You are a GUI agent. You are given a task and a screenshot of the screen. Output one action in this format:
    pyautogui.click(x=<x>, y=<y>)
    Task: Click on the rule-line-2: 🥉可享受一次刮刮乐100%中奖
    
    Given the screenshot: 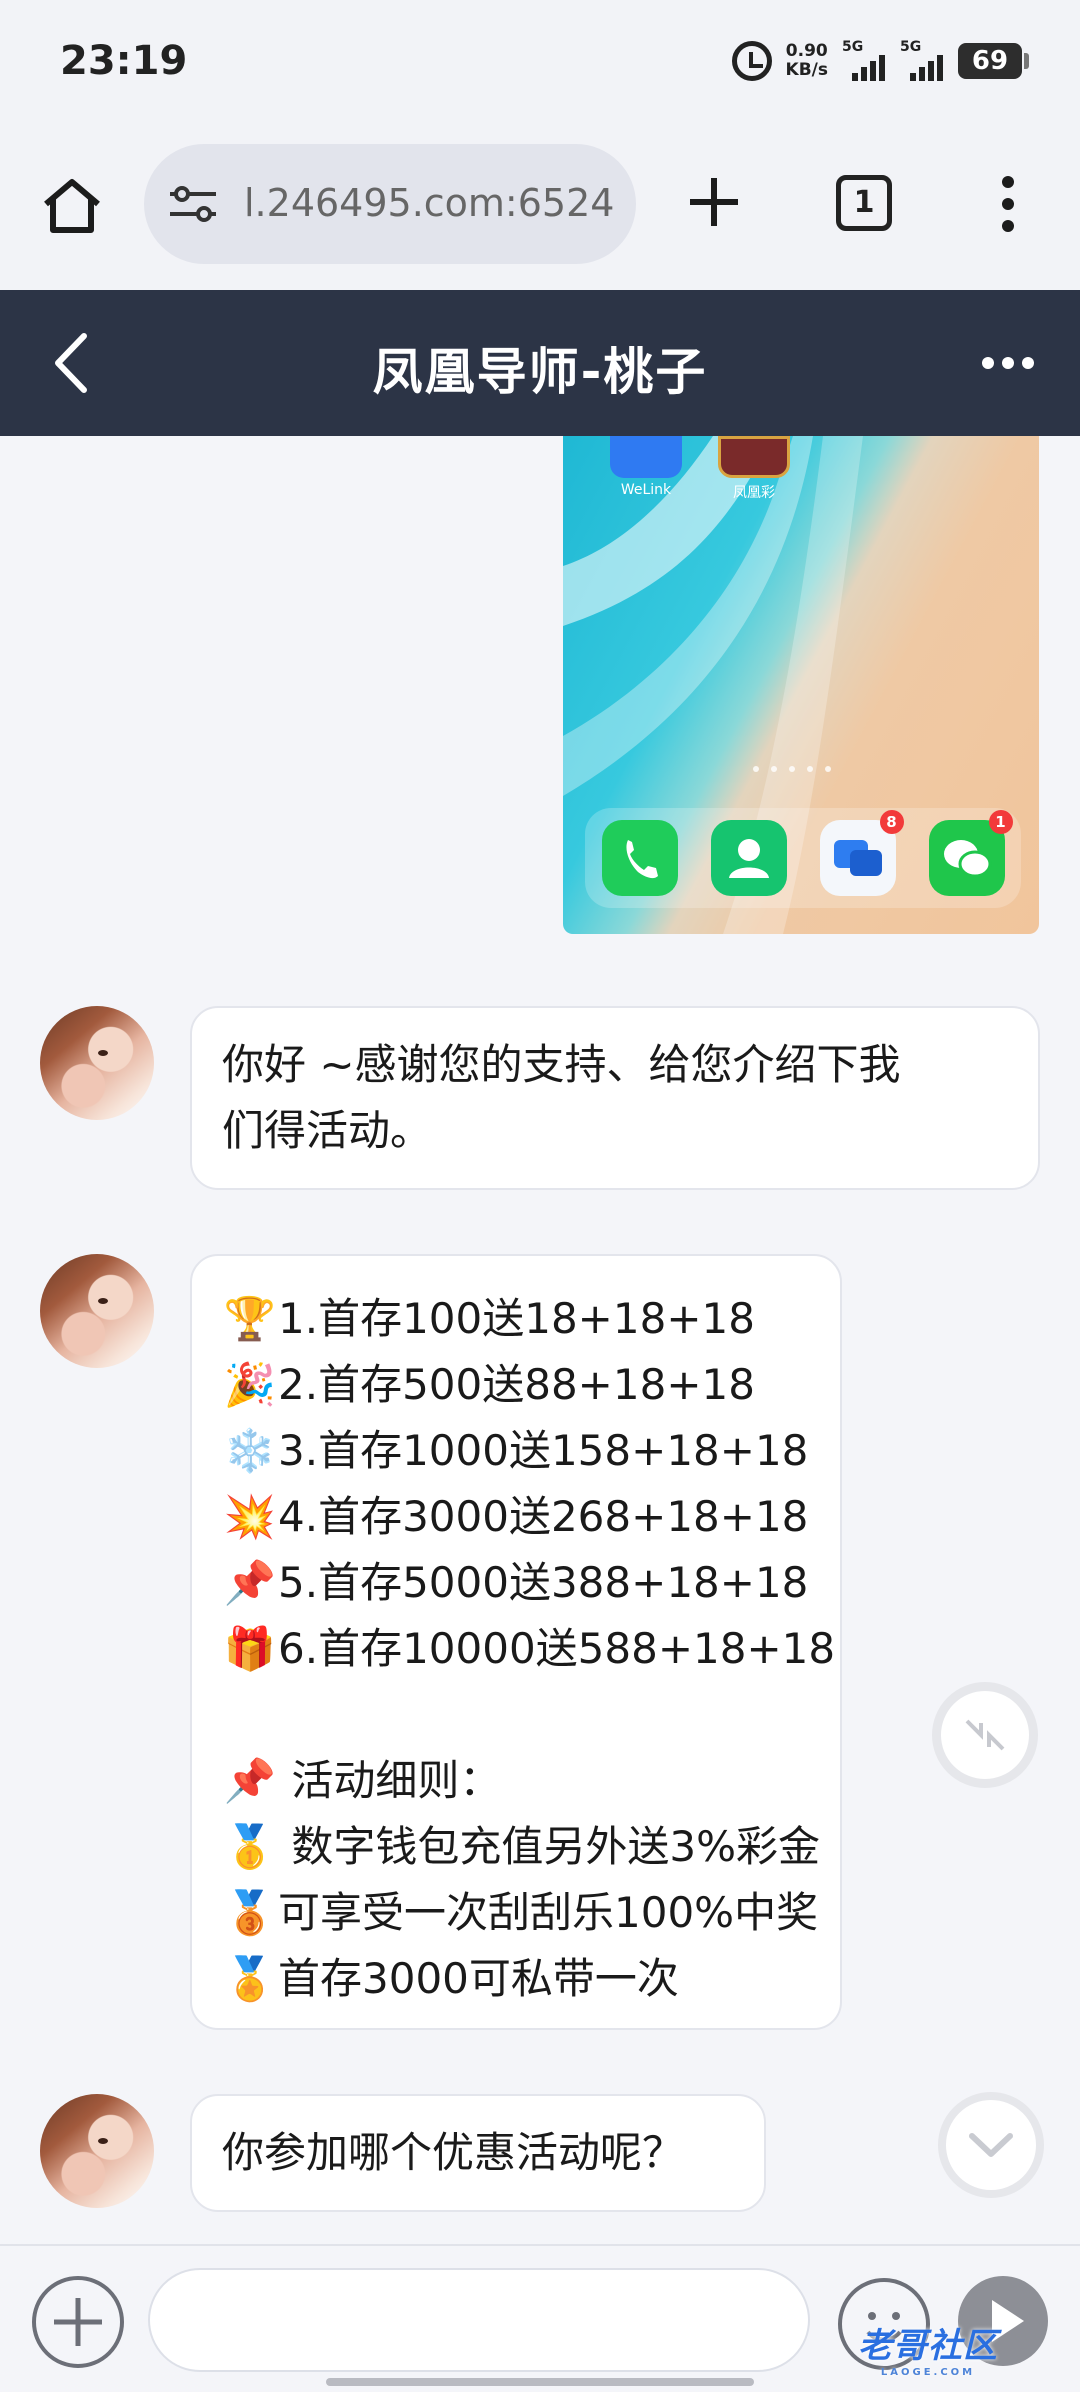 What is the action you would take?
    pyautogui.click(x=520, y=1913)
    